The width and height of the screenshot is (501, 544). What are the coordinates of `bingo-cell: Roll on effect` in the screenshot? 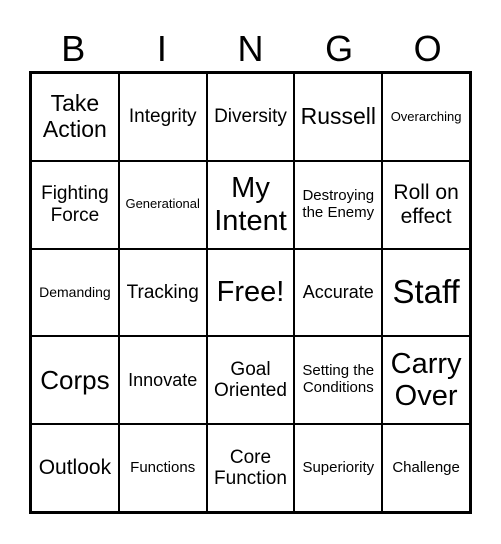 It's located at (426, 204).